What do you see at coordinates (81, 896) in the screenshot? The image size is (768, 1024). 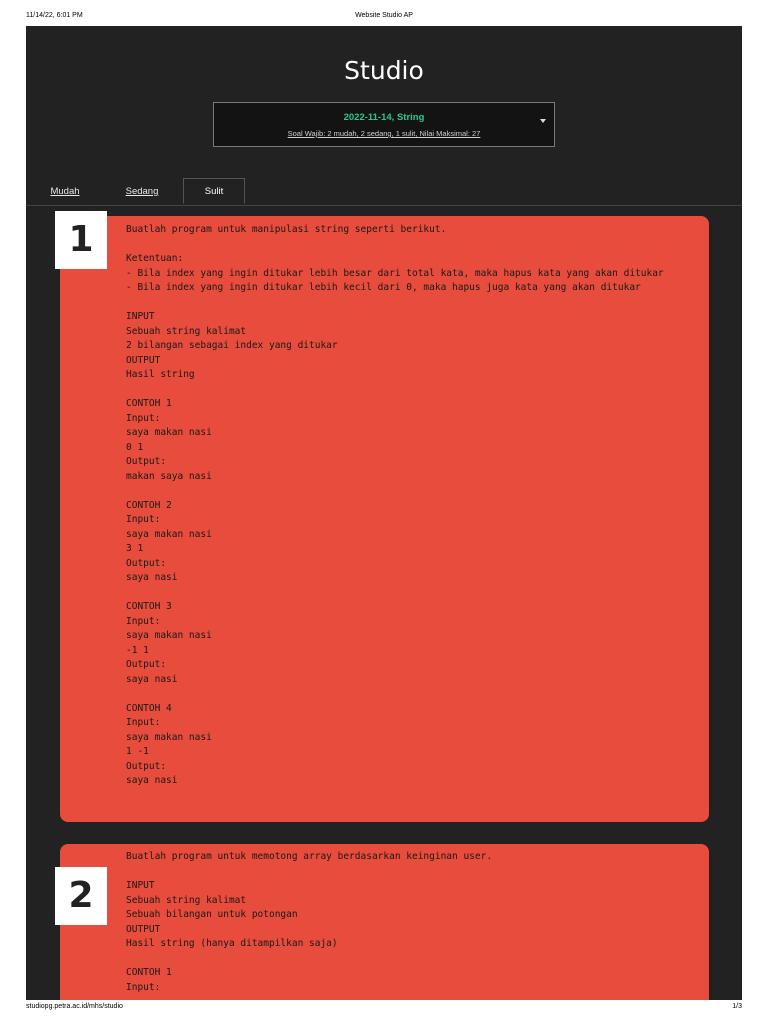 I see `problem-number-badge: 2` at bounding box center [81, 896].